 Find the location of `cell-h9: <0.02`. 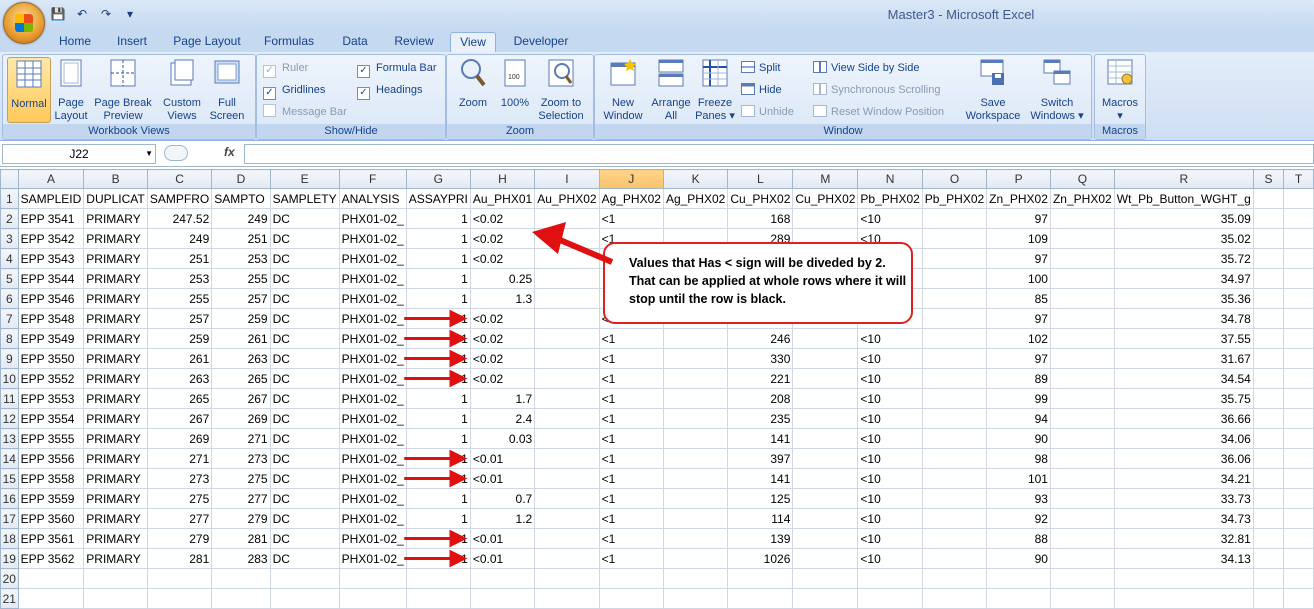

cell-h9: <0.02 is located at coordinates (502, 358).